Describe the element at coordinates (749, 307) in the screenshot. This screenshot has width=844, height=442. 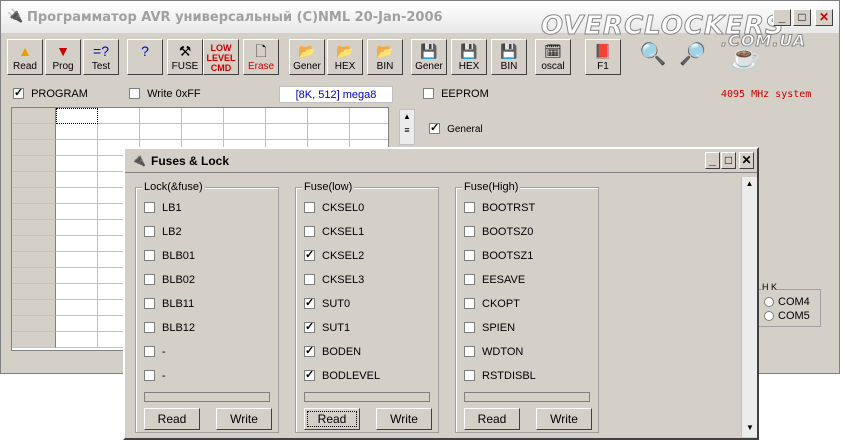
I see `fuses-scrollbar: ▲ ▼` at that location.